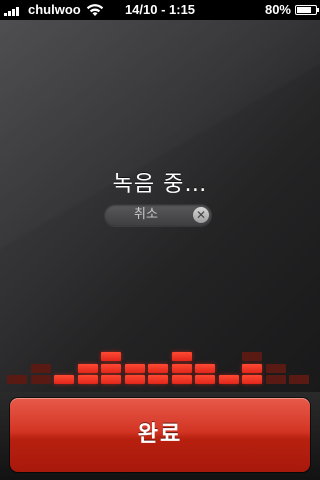 This screenshot has height=480, width=320. What do you see at coordinates (277, 9) in the screenshot?
I see `battery-percentage: 80%` at bounding box center [277, 9].